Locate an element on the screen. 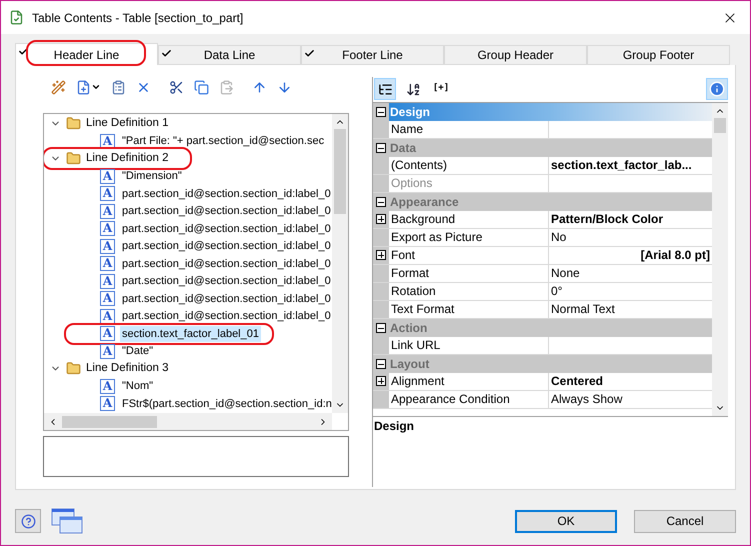  property-name: Font is located at coordinates (469, 255).